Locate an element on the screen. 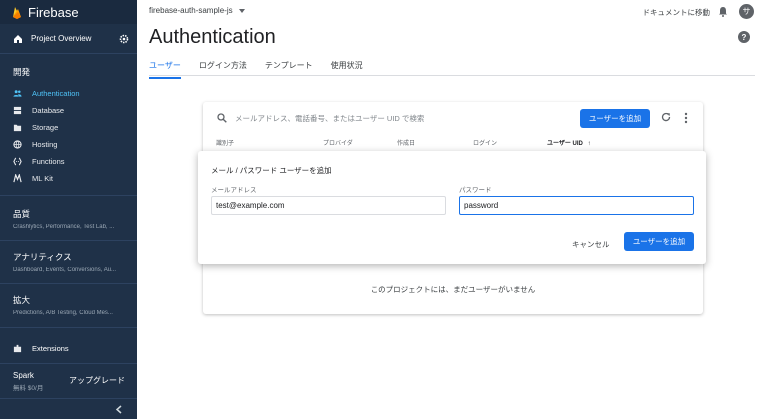 This screenshot has height=419, width=768. sidebar-item-label: Database is located at coordinates (48, 110).